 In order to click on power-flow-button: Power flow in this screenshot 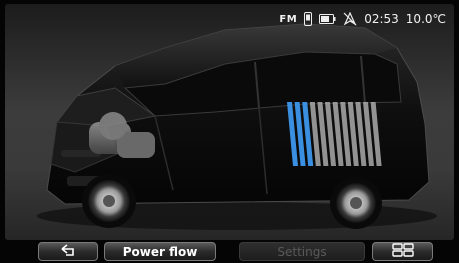, I will do `click(160, 251)`.